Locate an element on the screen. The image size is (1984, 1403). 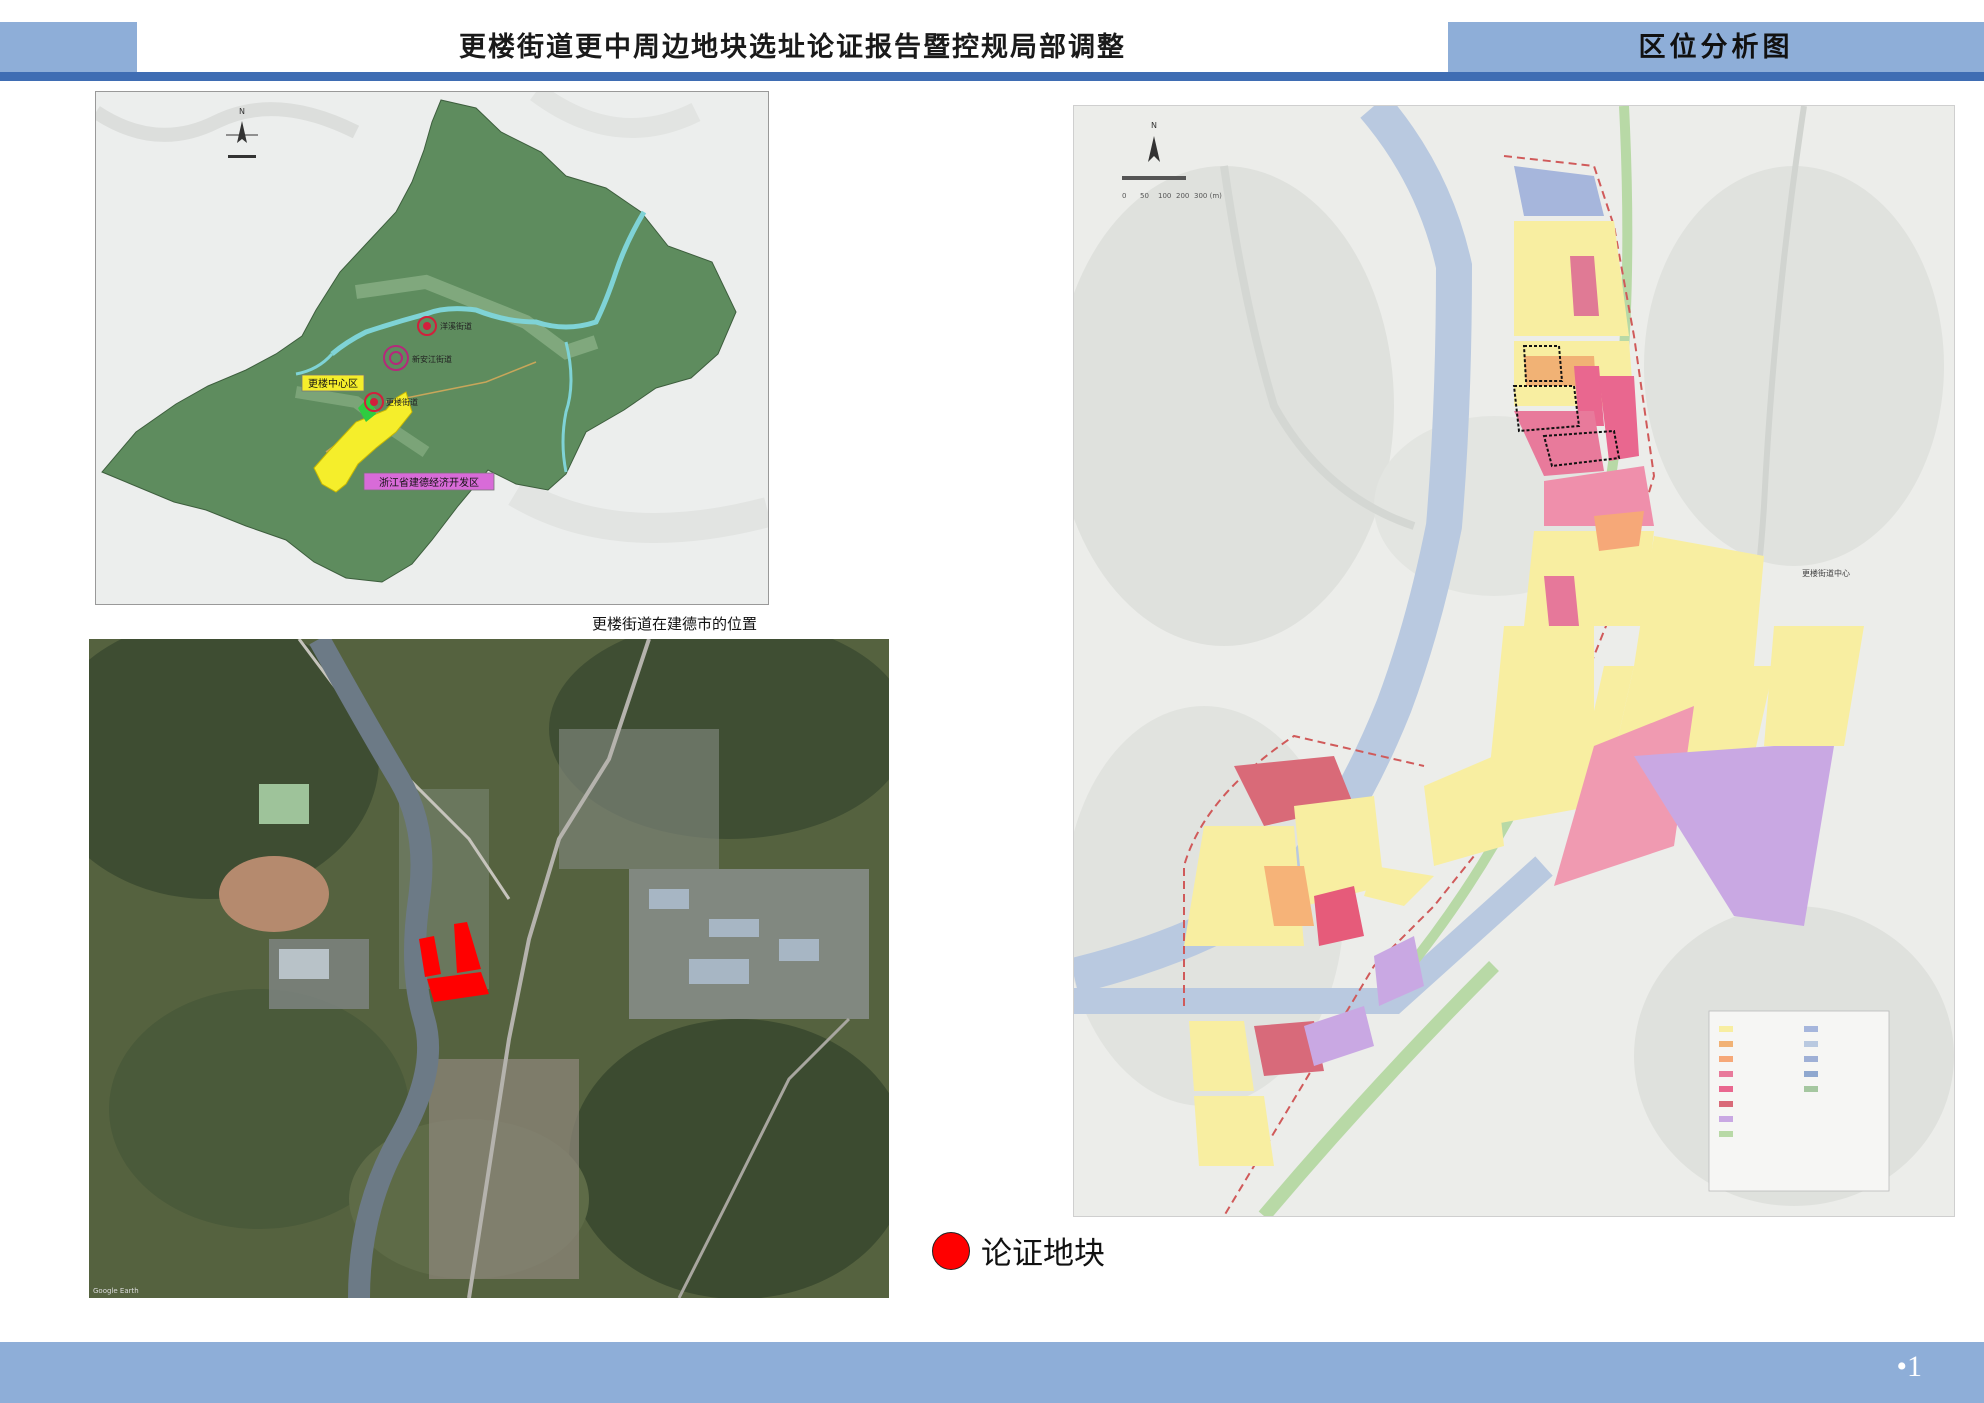
scale-300: 300 (m) is located at coordinates (1208, 196).